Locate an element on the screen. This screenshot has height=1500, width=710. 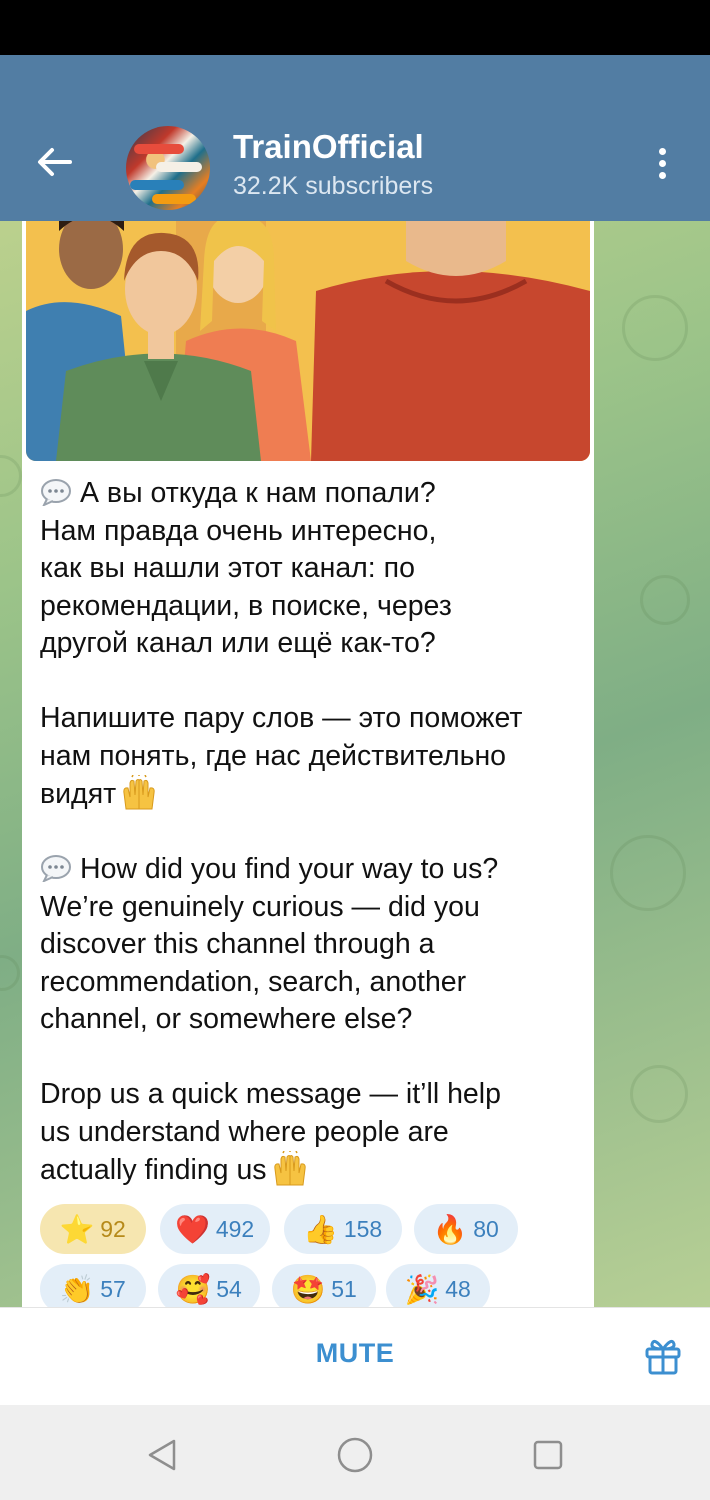
ru-paragraph-2-line: нам понять, где нас действительно is located at coordinates (273, 755).